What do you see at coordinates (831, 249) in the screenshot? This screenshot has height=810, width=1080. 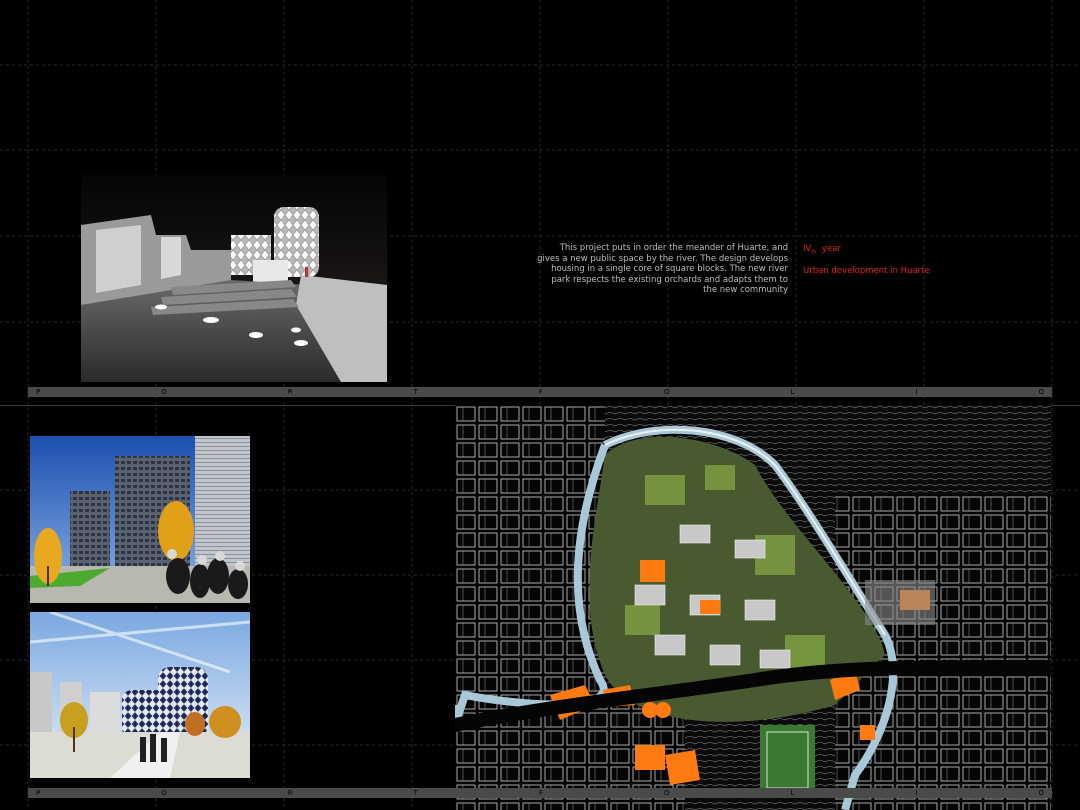 I see `year-label: year` at bounding box center [831, 249].